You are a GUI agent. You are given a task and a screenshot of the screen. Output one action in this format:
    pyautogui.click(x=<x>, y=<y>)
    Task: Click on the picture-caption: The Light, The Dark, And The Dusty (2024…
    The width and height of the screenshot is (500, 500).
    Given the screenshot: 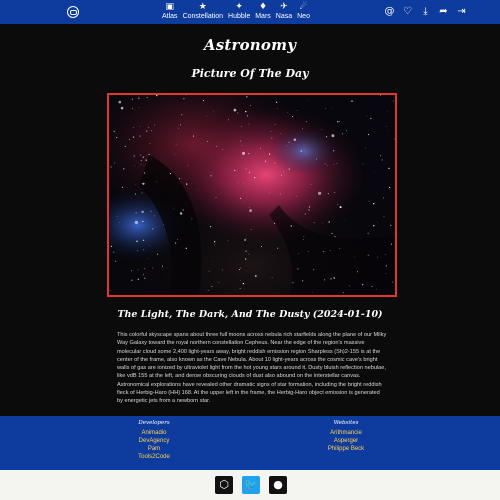 What is the action you would take?
    pyautogui.click(x=250, y=314)
    